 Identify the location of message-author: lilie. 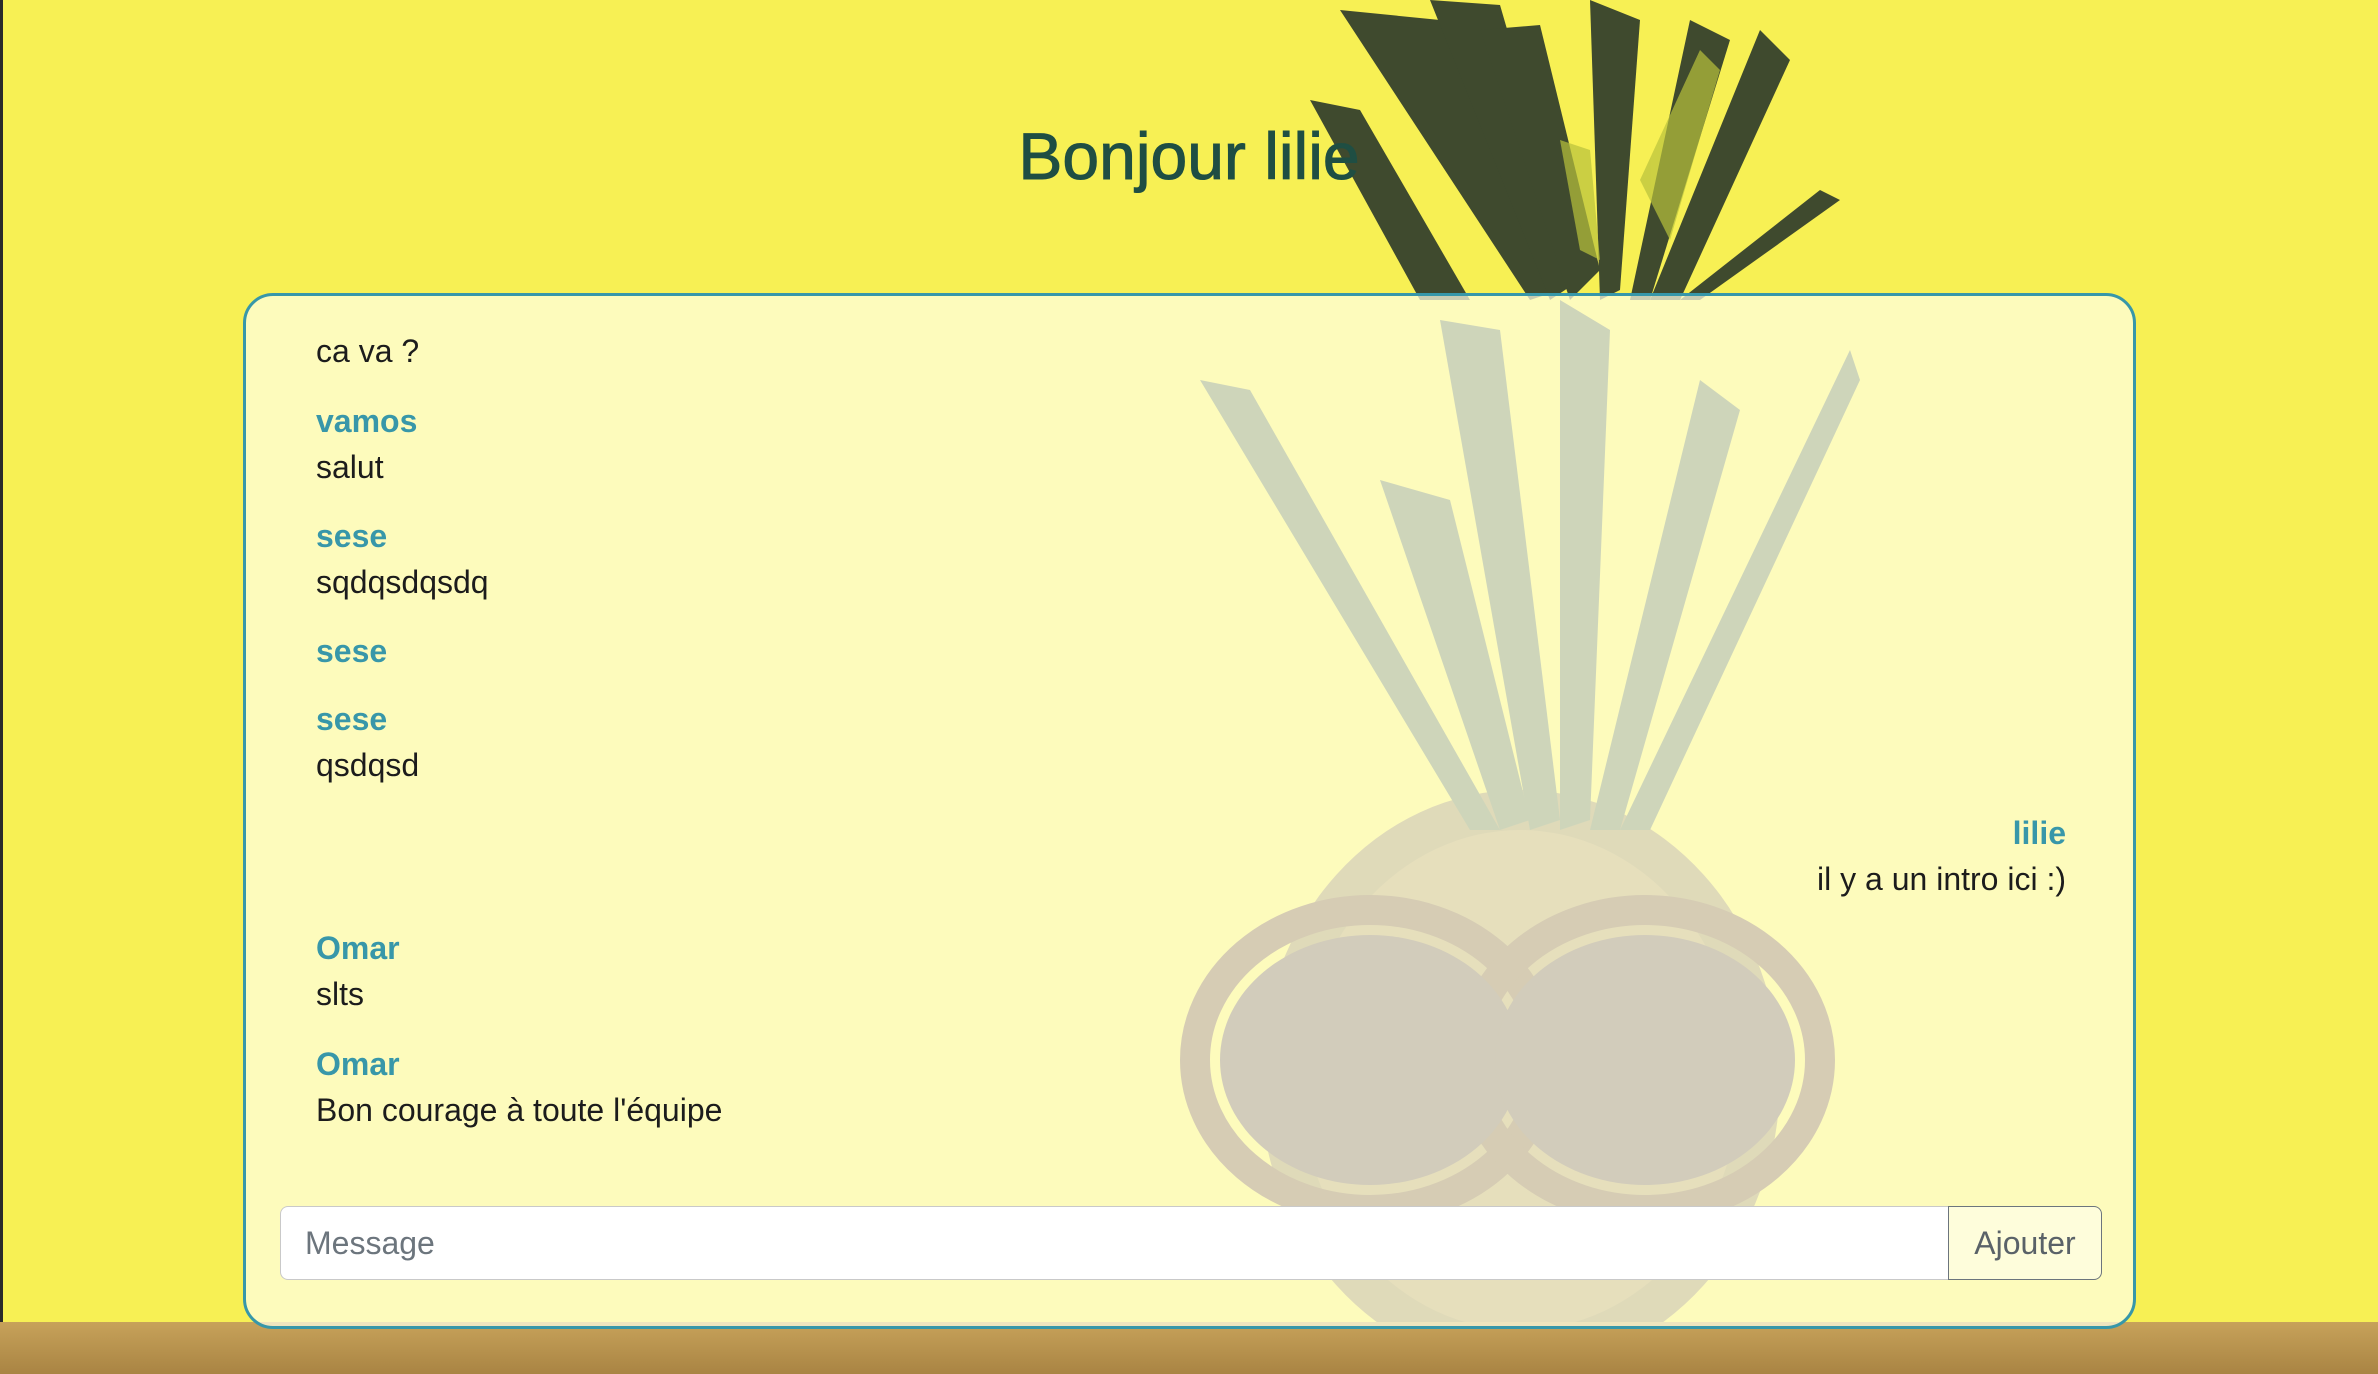
(2039, 833).